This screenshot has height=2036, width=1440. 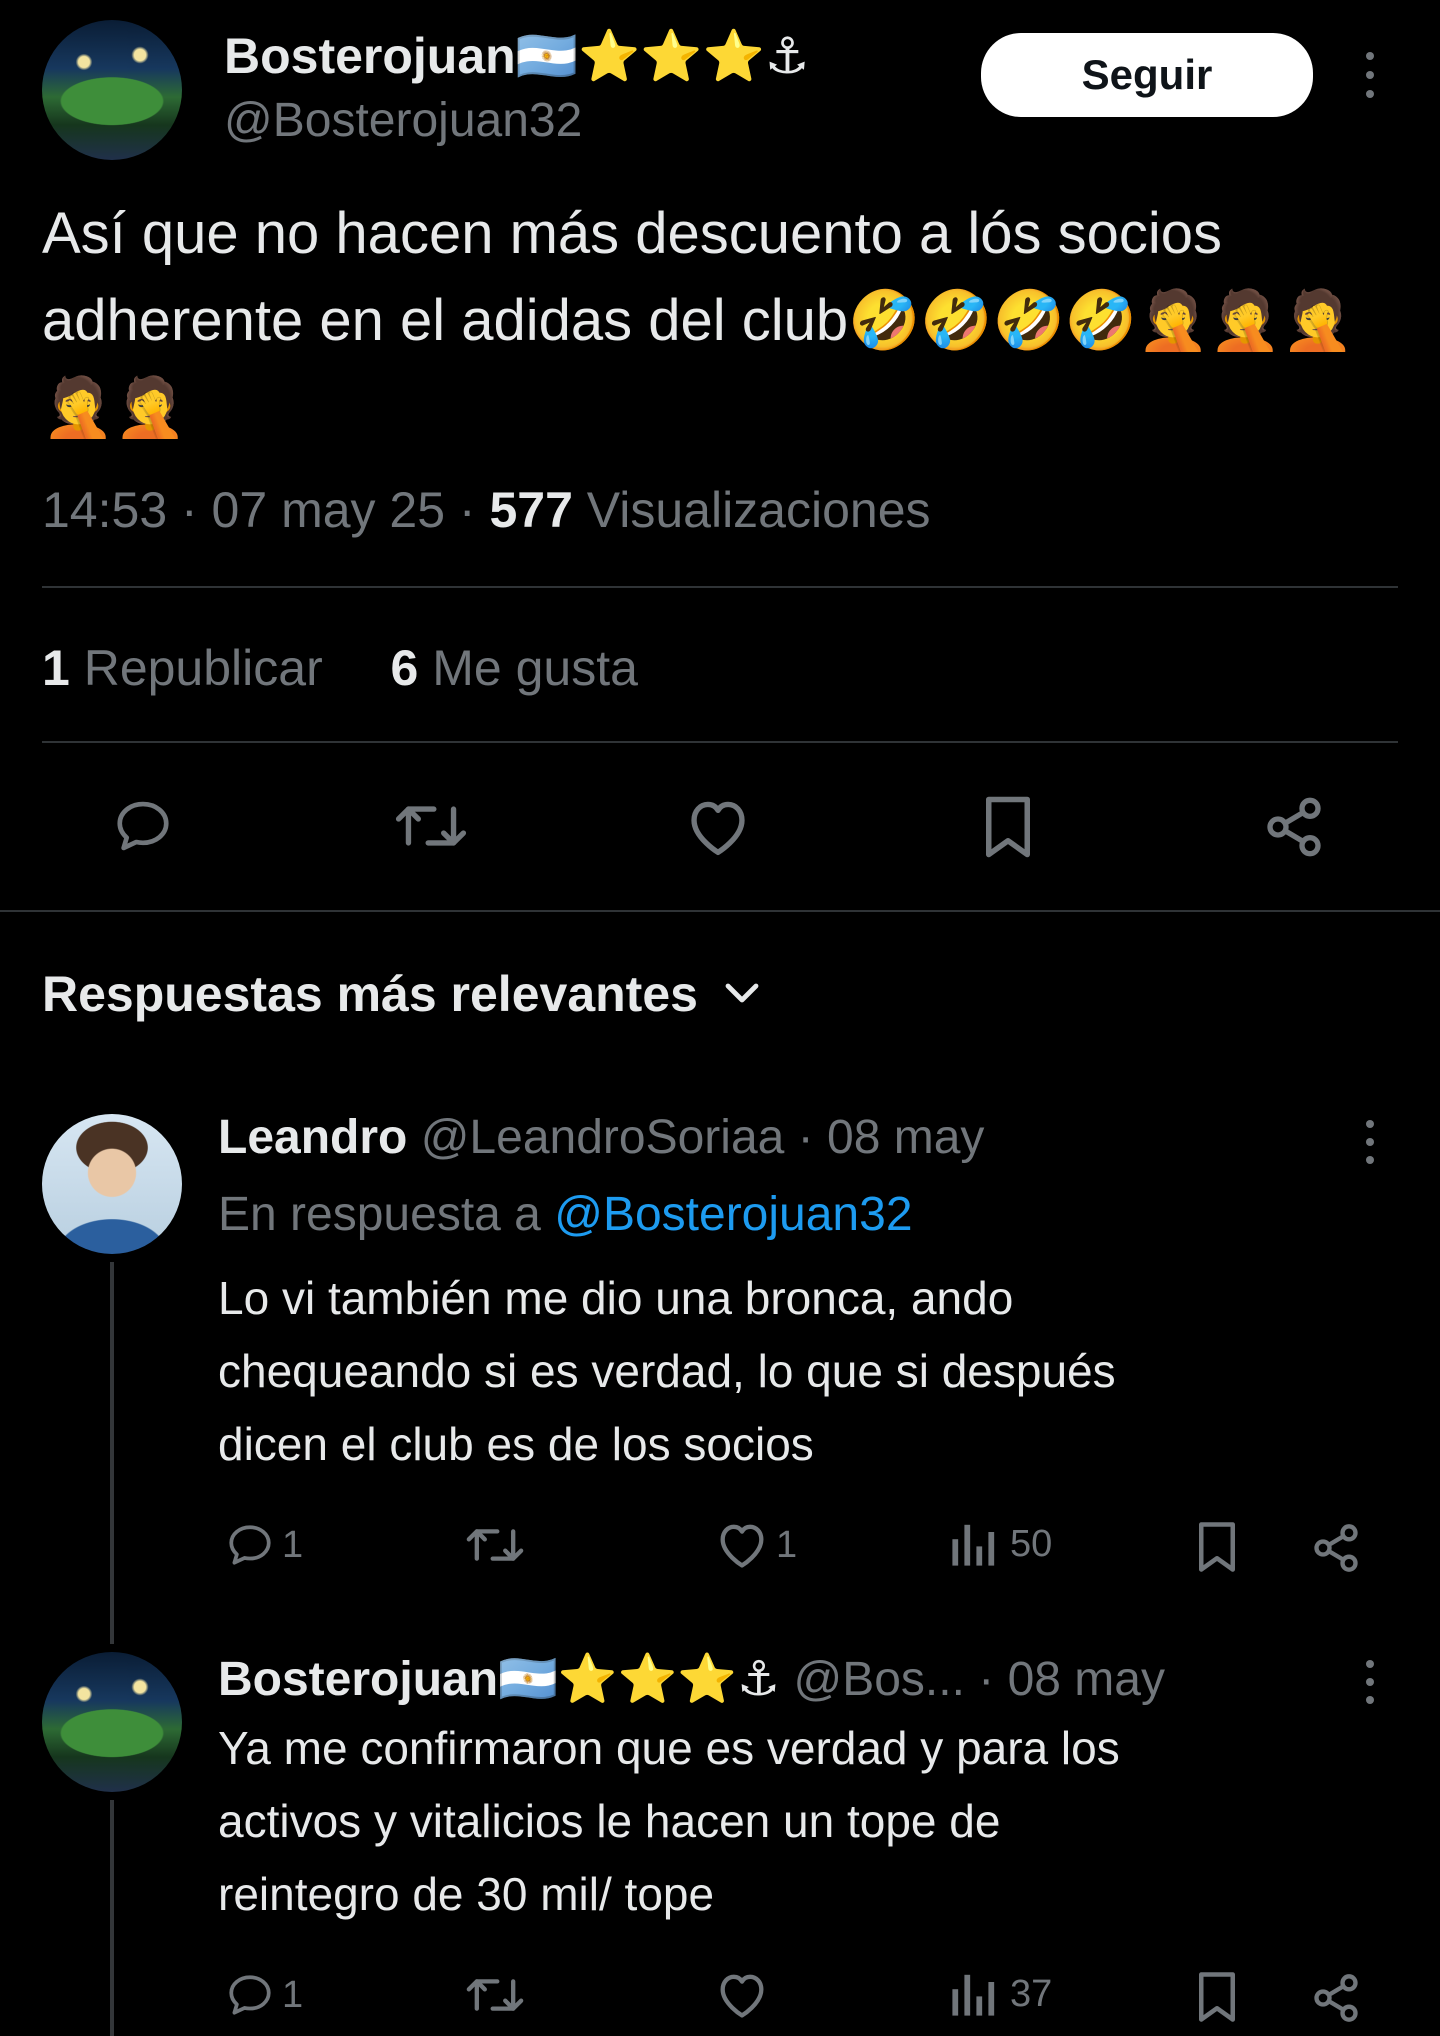 What do you see at coordinates (340, 668) in the screenshot?
I see `tweet-stats: 1 Republicar 6 Me gusta` at bounding box center [340, 668].